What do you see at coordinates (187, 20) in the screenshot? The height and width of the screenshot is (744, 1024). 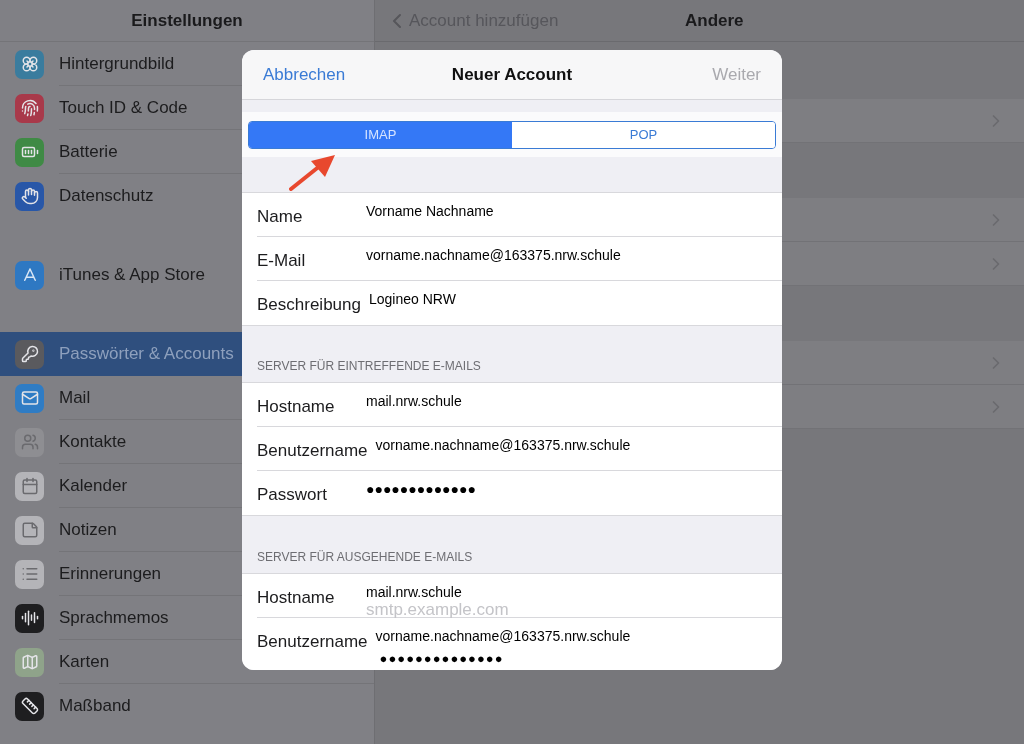 I see `sidebar-title: Einstellungen` at bounding box center [187, 20].